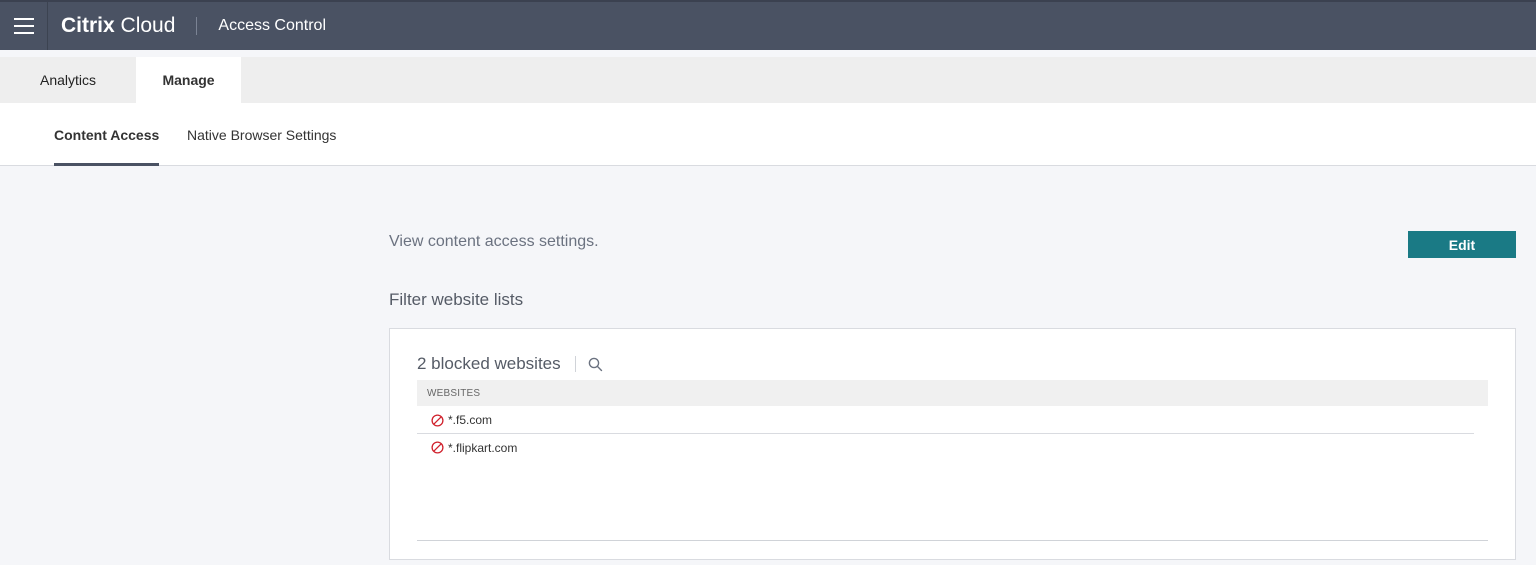 This screenshot has width=1536, height=565. I want to click on hamburger-menu-icon, so click(24, 26).